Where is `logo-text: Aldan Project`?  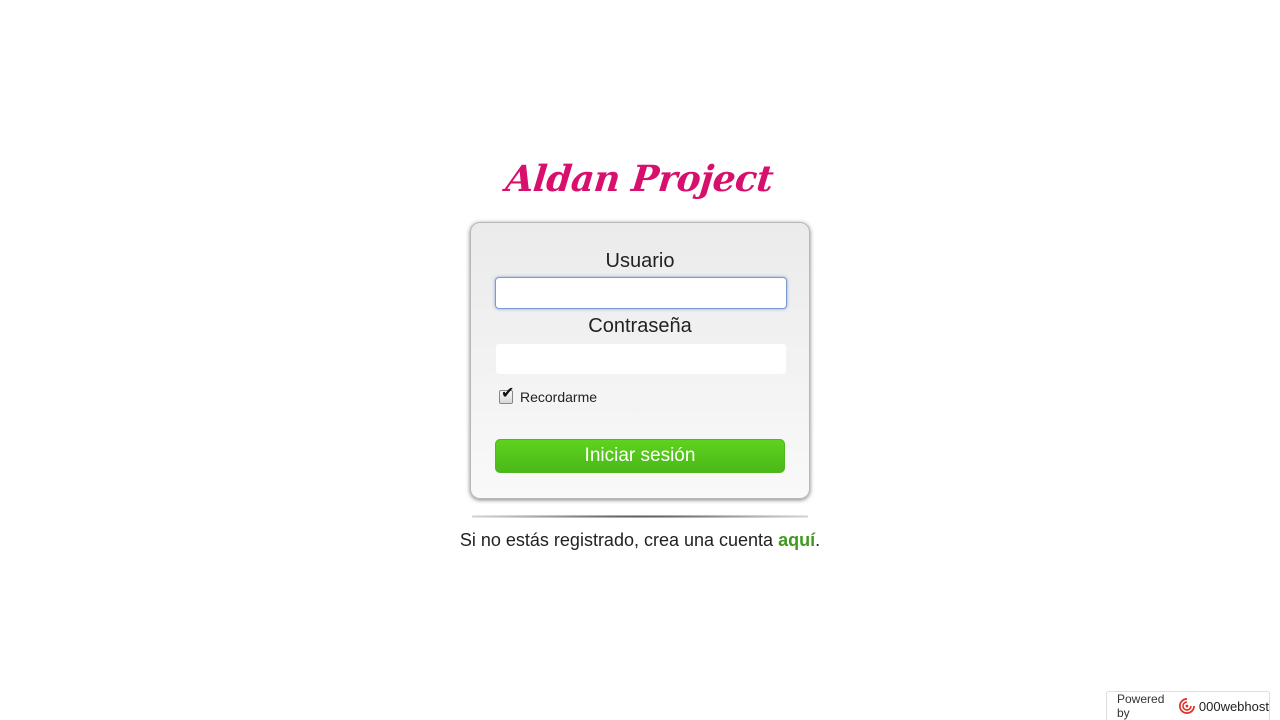
logo-text: Aldan Project is located at coordinates (639, 179).